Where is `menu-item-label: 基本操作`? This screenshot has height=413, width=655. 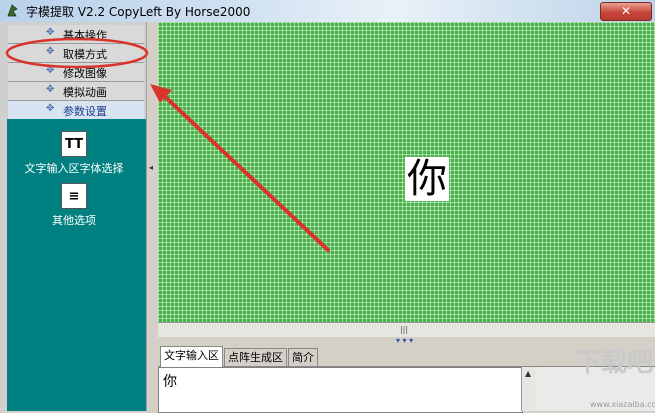
menu-item-label: 基本操作 is located at coordinates (85, 35).